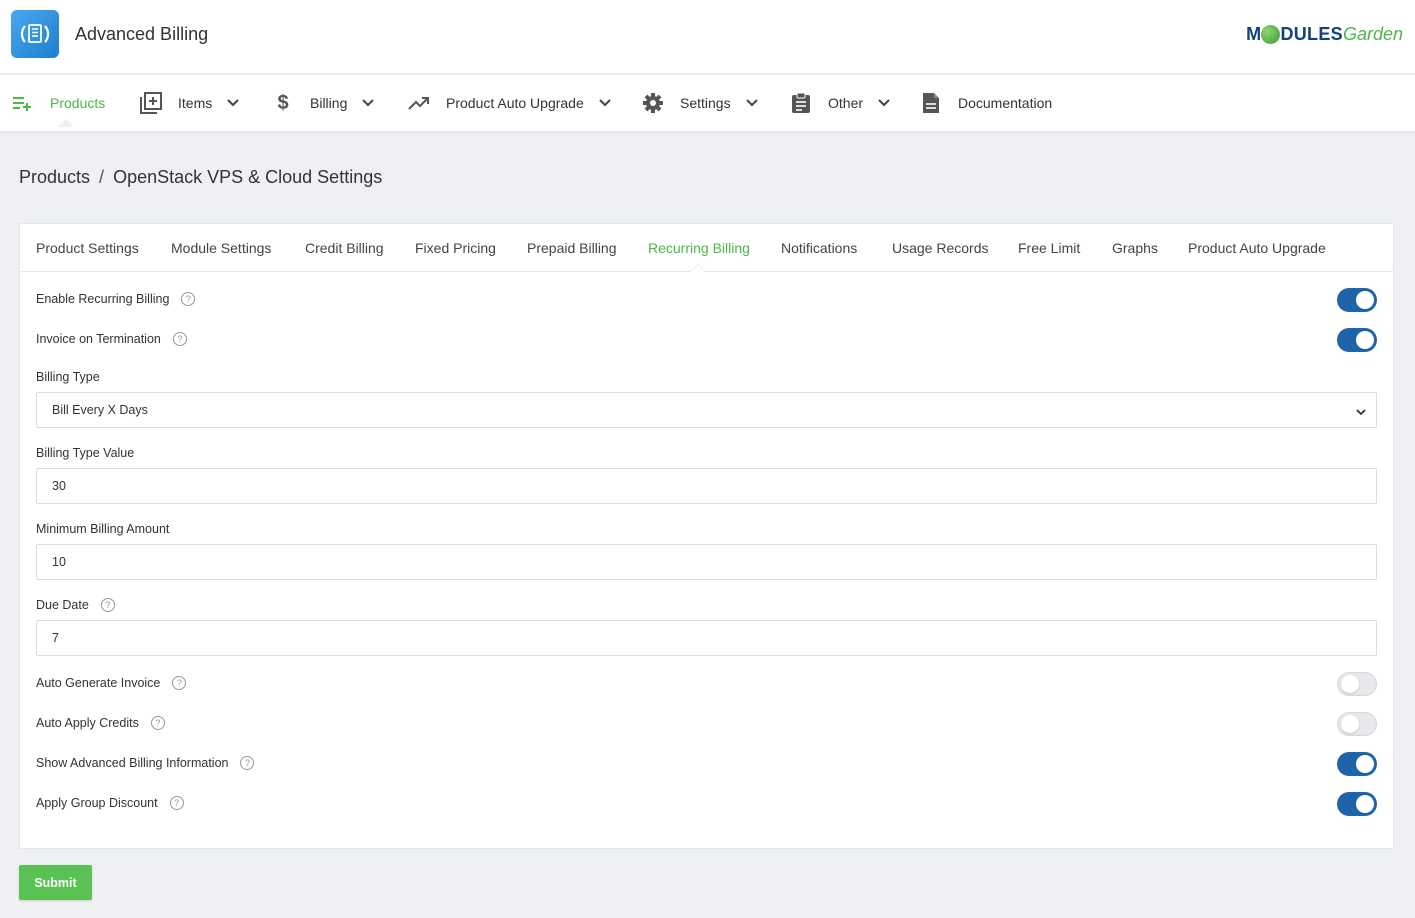 This screenshot has height=918, width=1415. What do you see at coordinates (75, 605) in the screenshot?
I see `due-date-label: Due Date ?` at bounding box center [75, 605].